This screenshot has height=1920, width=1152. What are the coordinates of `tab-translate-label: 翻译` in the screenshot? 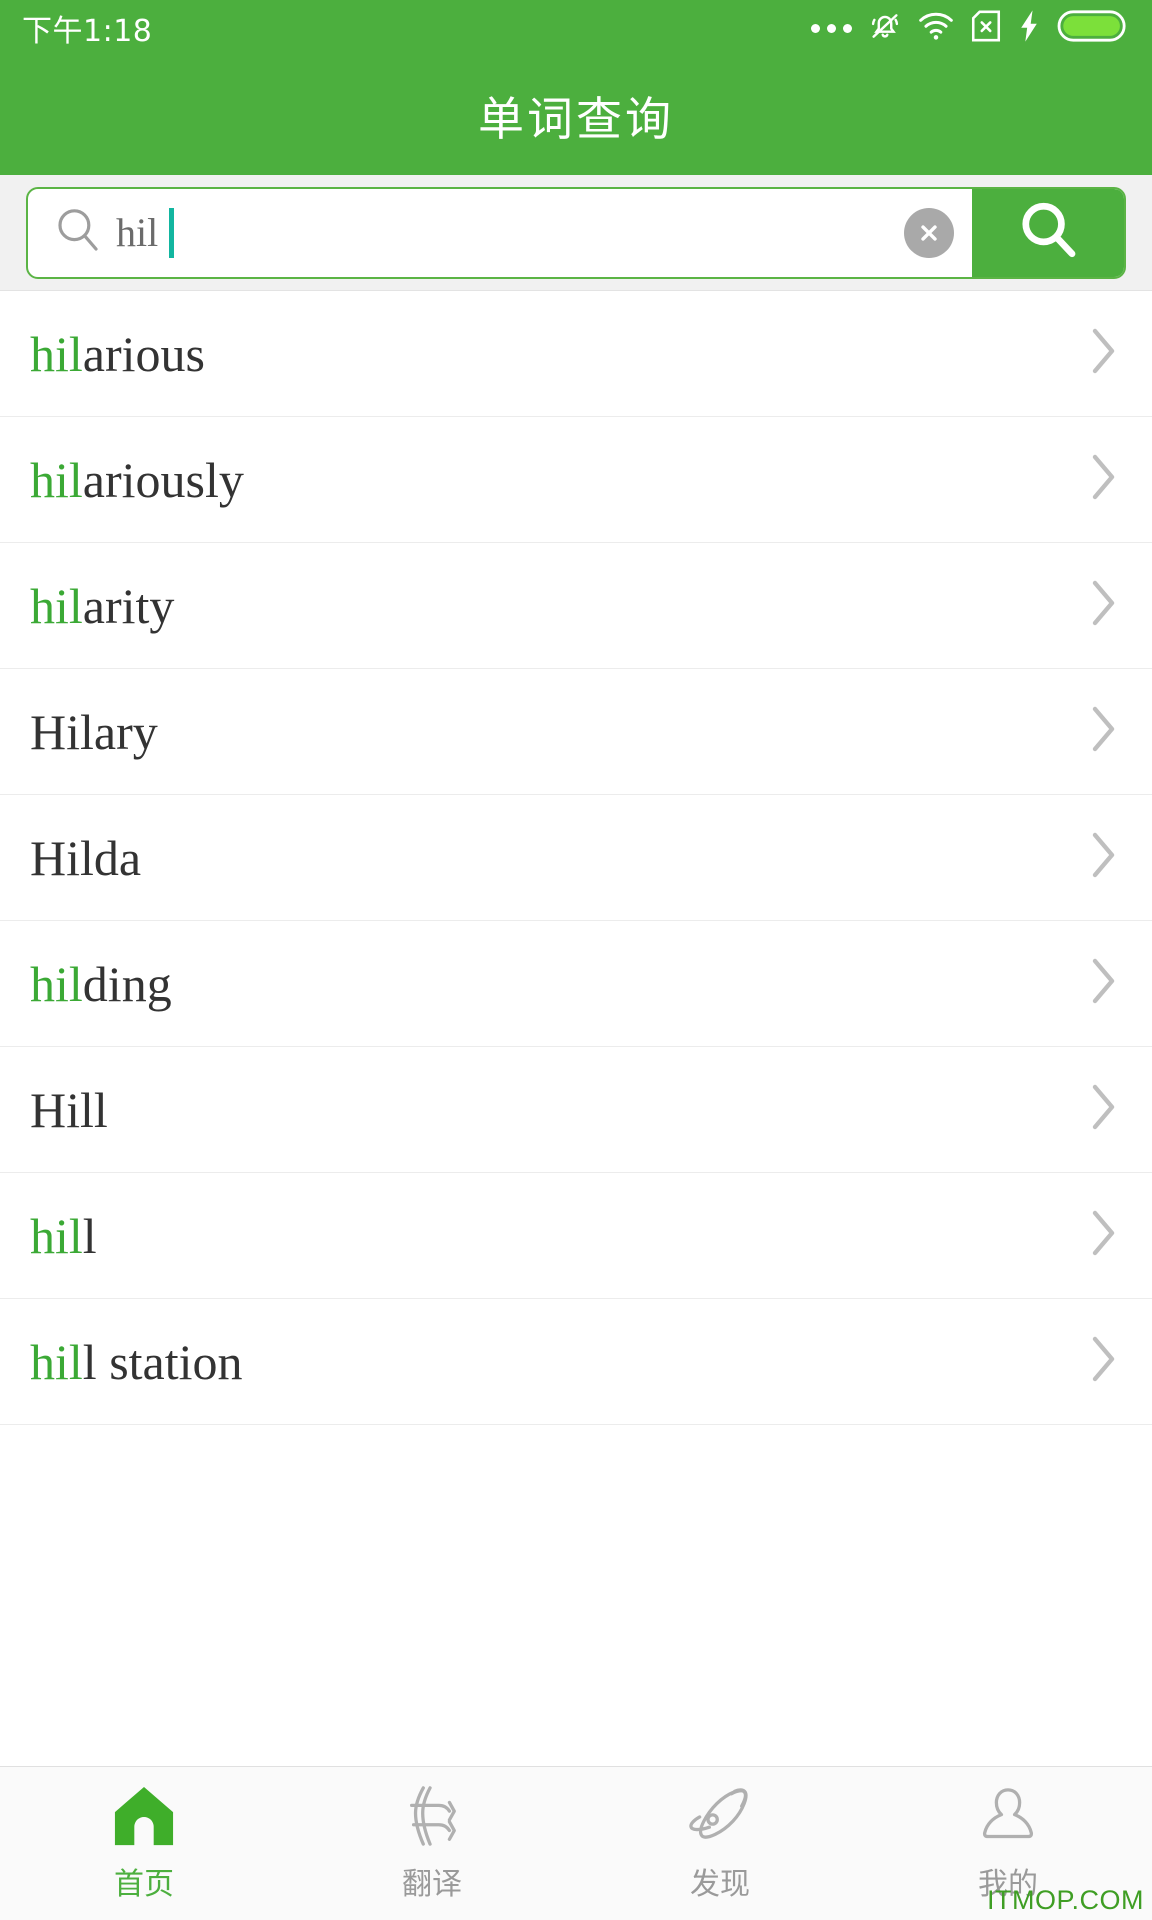 It's located at (432, 1884).